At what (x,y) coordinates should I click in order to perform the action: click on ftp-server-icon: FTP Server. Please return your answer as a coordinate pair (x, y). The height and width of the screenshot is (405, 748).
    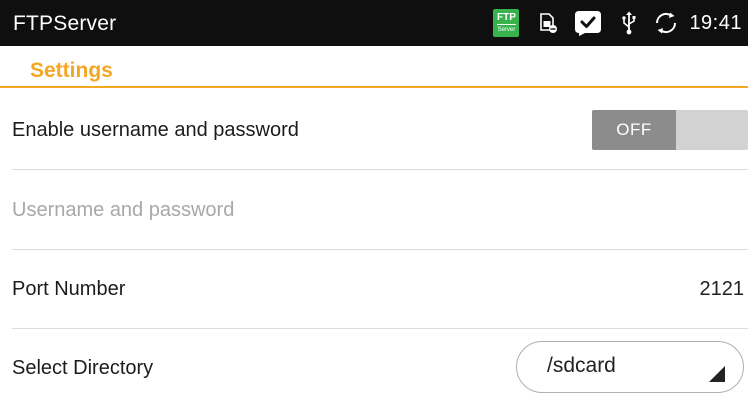
    Looking at the image, I should click on (506, 23).